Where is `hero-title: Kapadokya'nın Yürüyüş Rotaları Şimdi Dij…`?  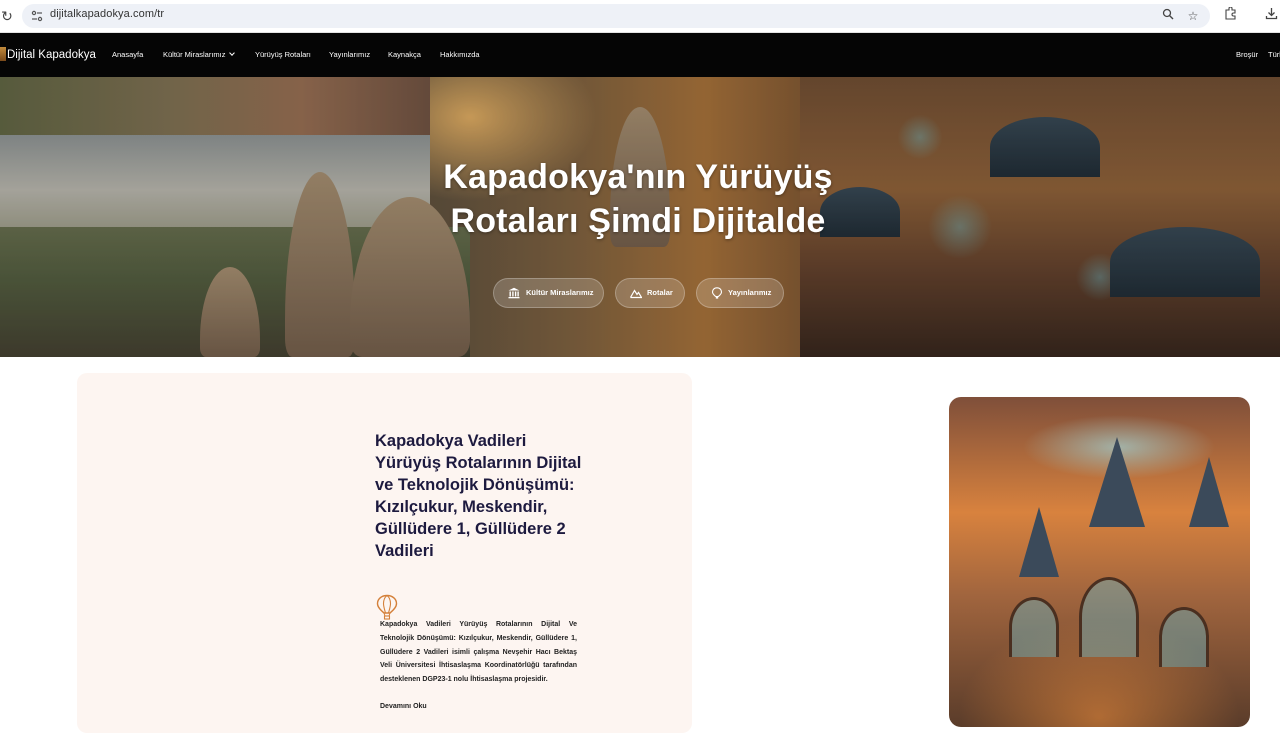
hero-title: Kapadokya'nın Yürüyüş Rotaları Şimdi Dij… is located at coordinates (638, 199).